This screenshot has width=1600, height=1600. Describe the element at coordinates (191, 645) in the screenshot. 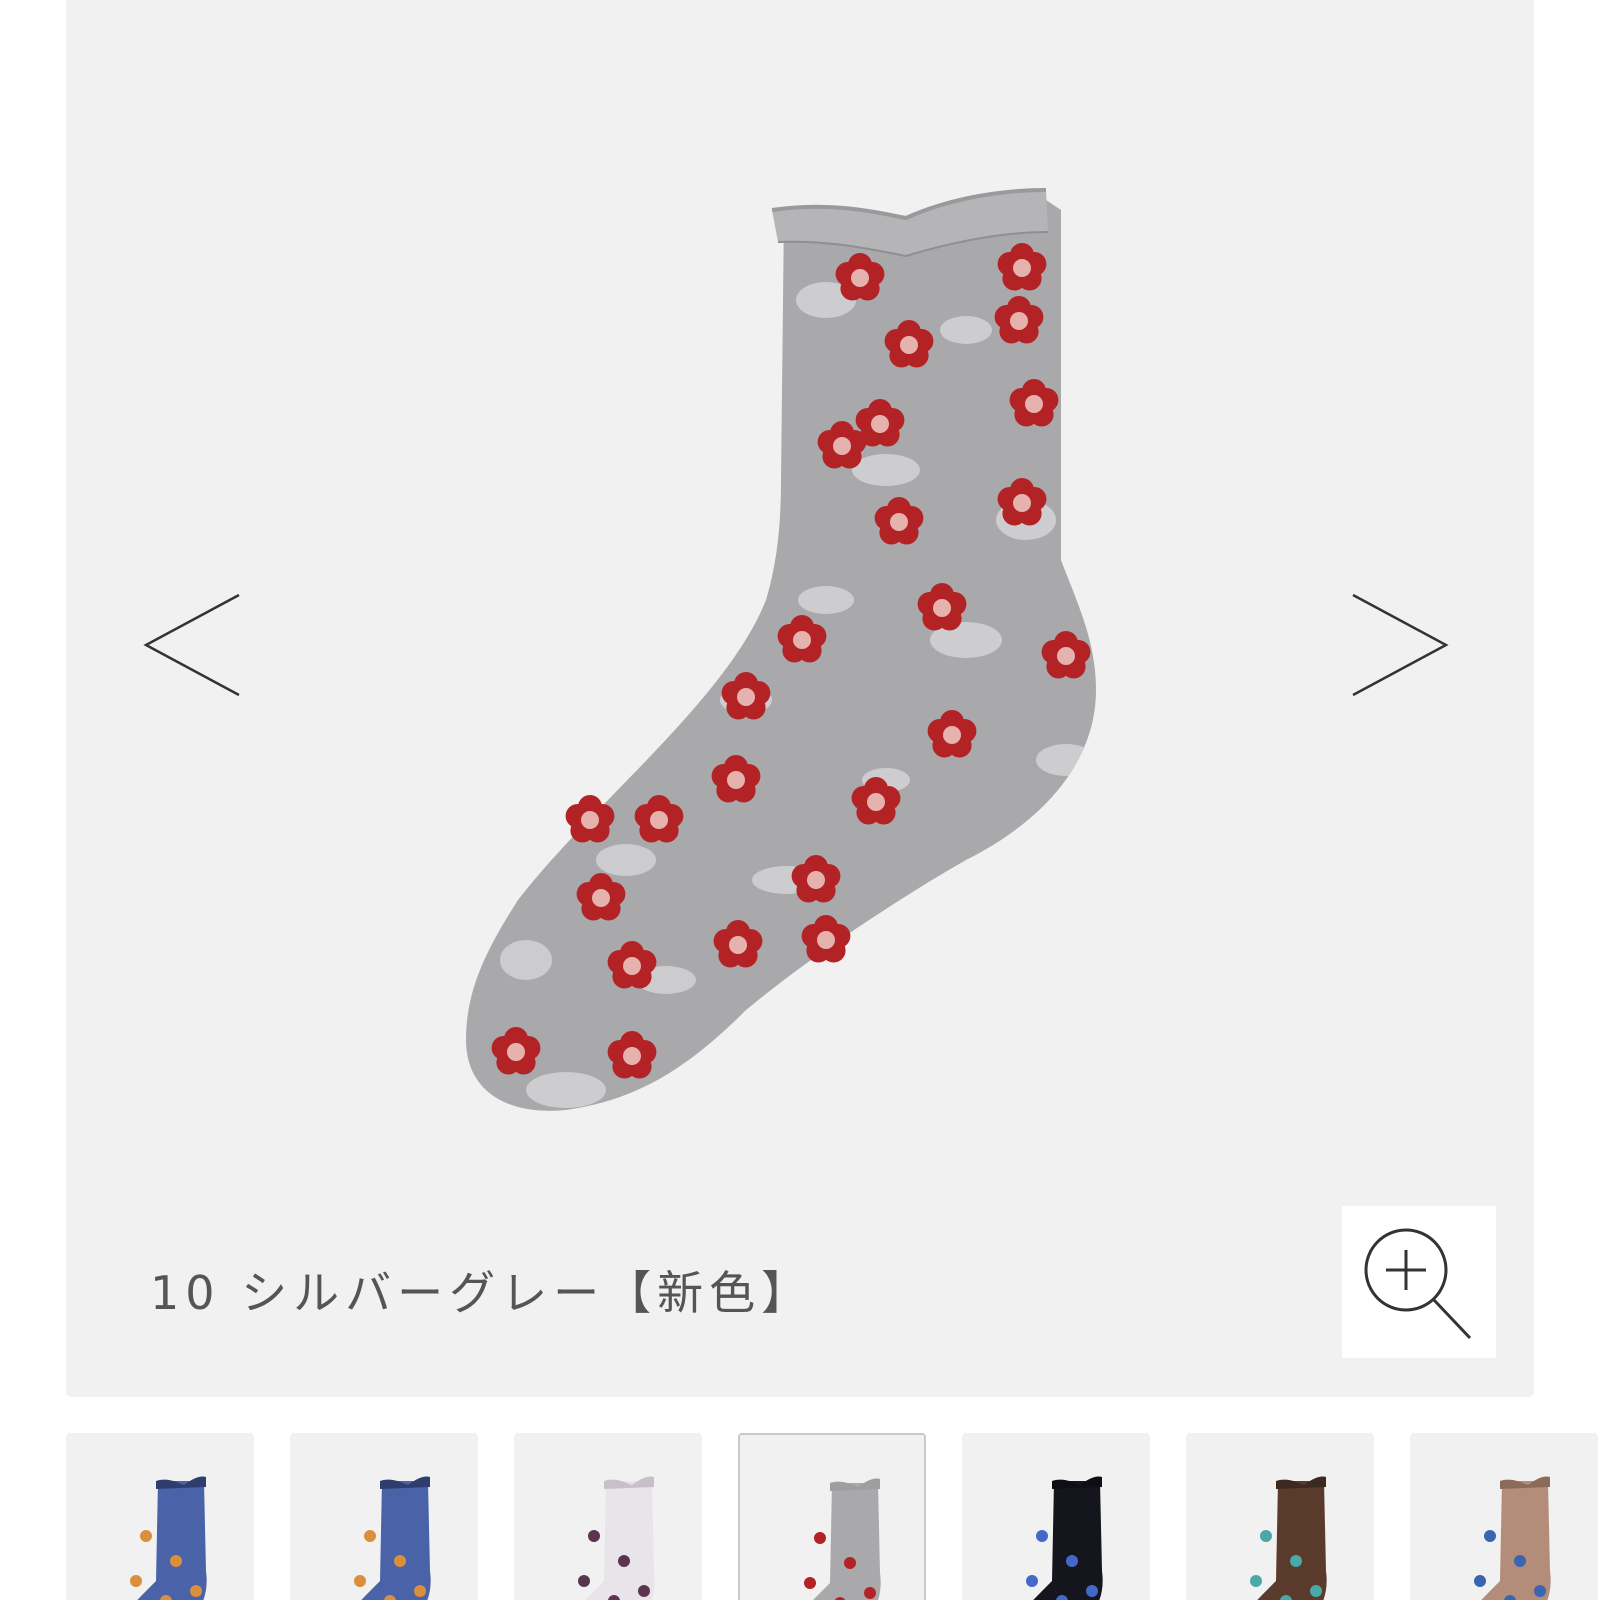

I see `chevron-left-icon` at that location.